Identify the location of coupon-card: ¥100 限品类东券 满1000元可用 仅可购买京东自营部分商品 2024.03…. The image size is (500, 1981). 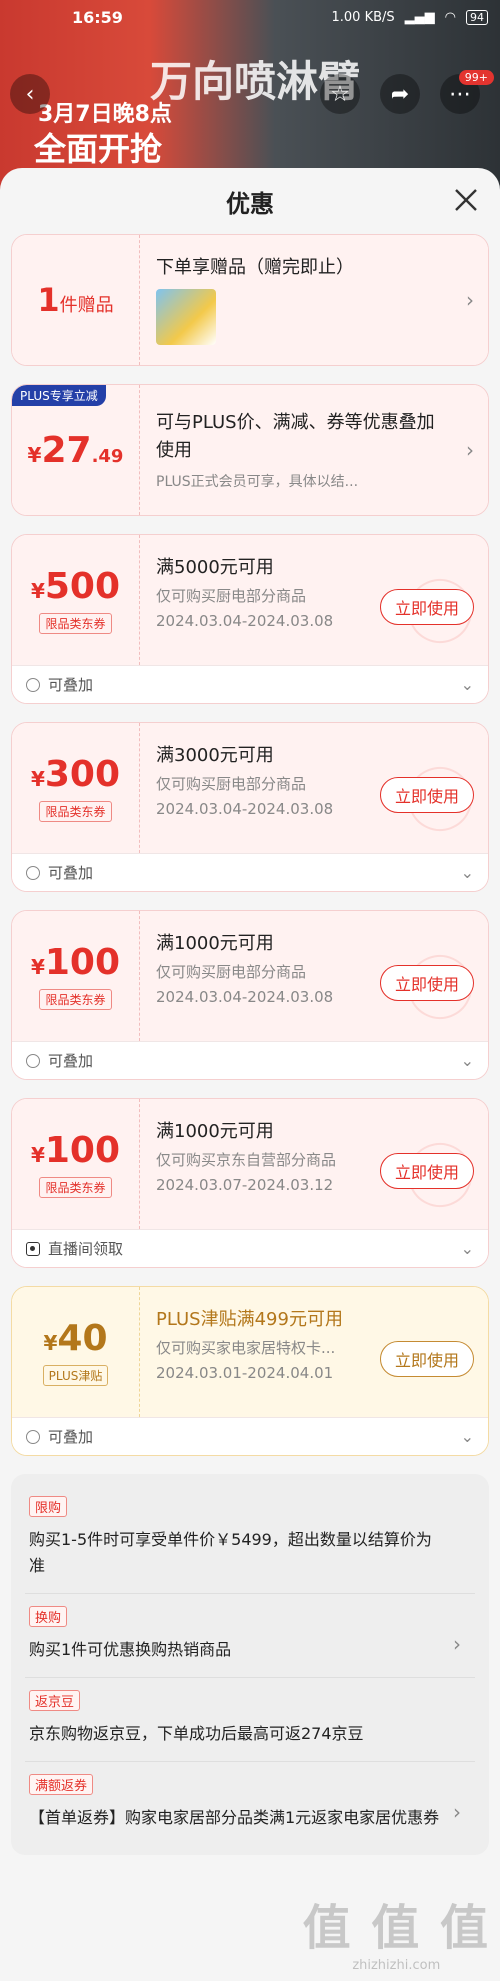
(250, 1183).